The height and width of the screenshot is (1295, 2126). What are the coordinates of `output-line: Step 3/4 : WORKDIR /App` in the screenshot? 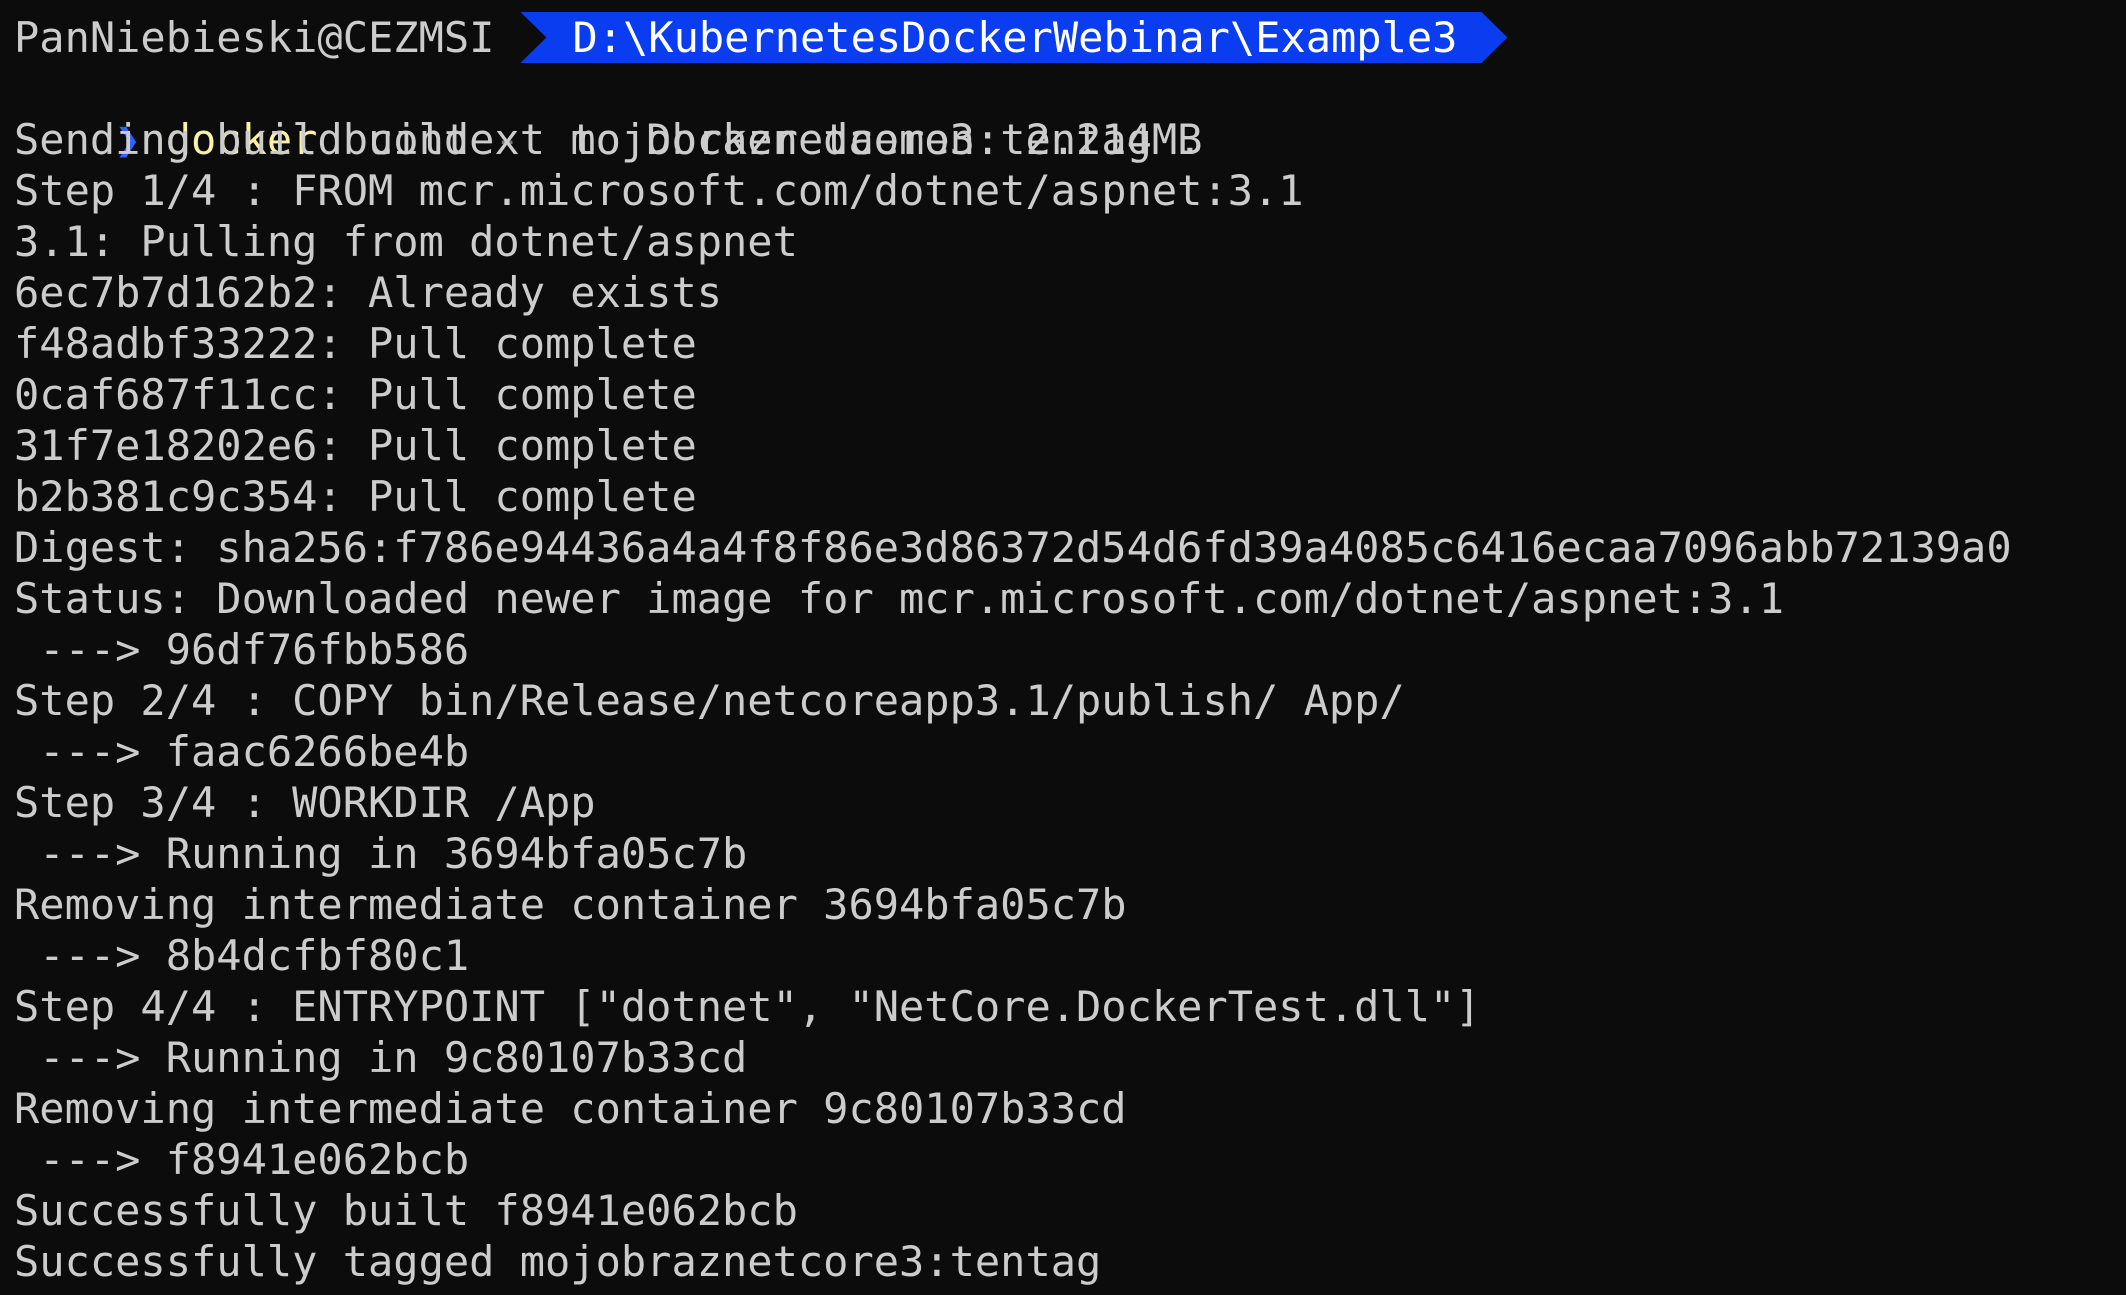 It's located at (305, 802).